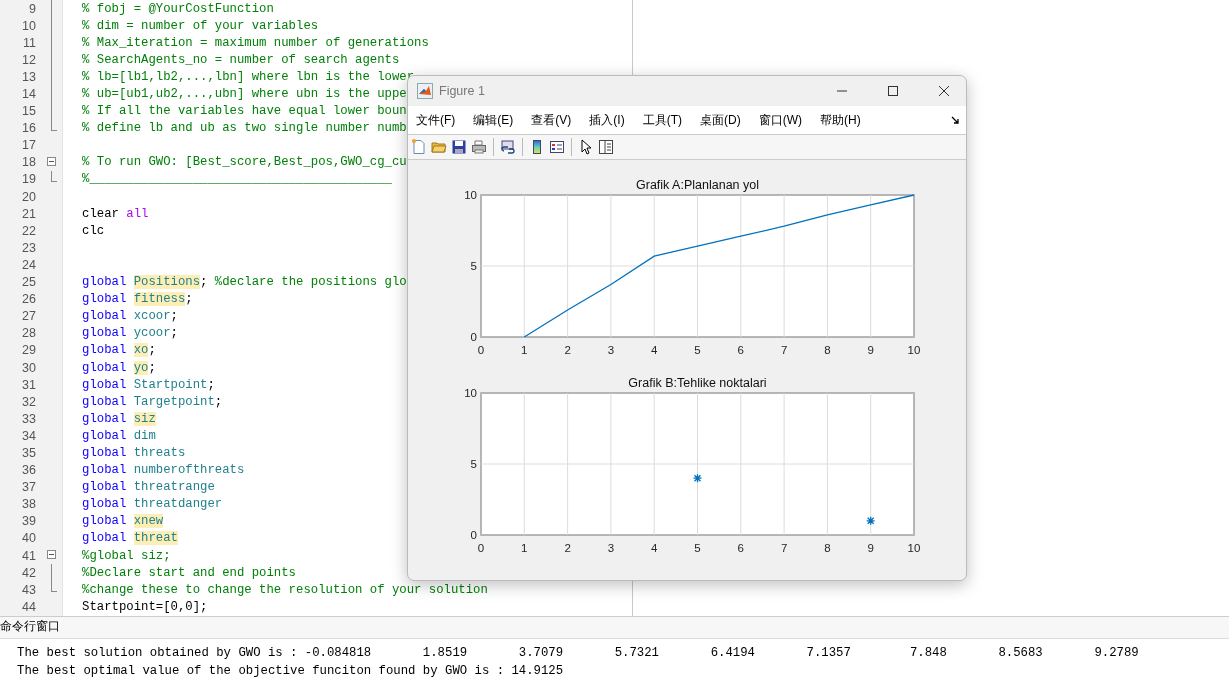 The width and height of the screenshot is (1229, 685). What do you see at coordinates (28, 230) in the screenshot?
I see `line-number: 22` at bounding box center [28, 230].